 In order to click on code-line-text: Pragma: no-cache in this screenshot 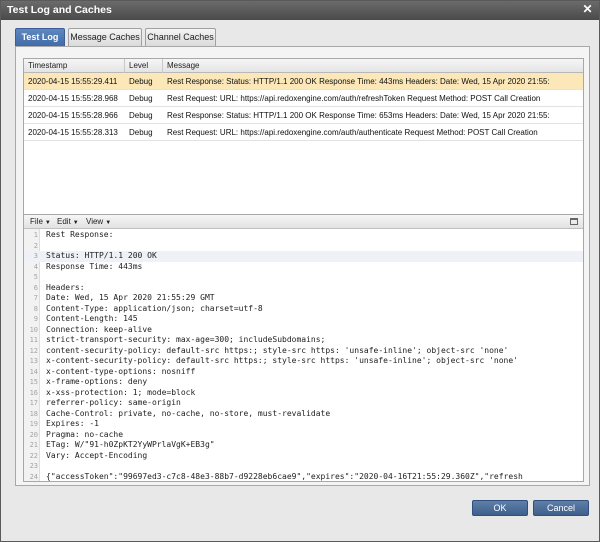, I will do `click(85, 434)`.